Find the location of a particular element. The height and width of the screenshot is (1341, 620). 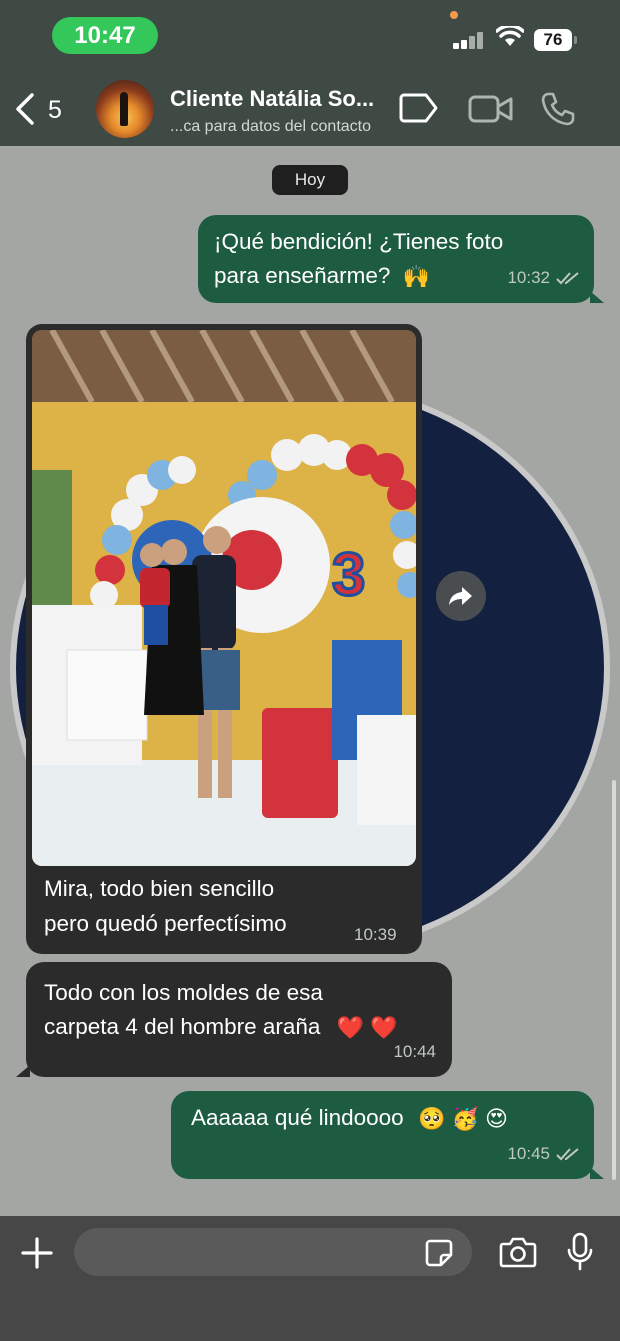

contact-avatar is located at coordinates (125, 109).